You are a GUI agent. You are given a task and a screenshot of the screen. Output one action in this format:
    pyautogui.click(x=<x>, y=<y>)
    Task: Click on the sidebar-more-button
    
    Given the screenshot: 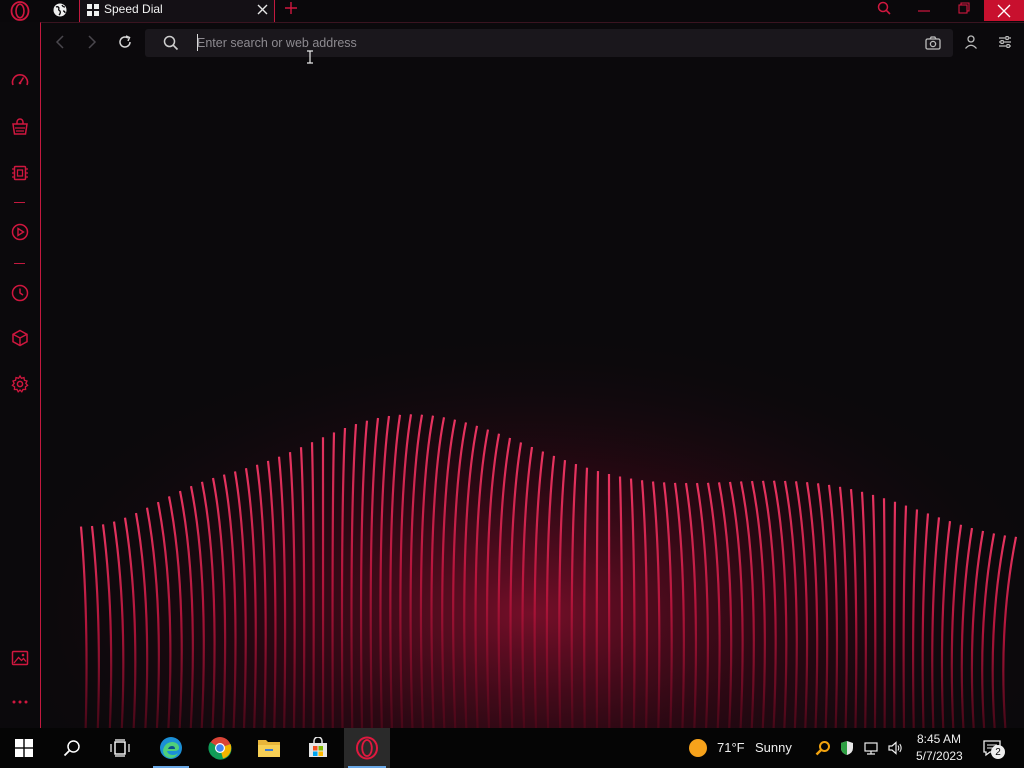 What is the action you would take?
    pyautogui.click(x=20, y=700)
    